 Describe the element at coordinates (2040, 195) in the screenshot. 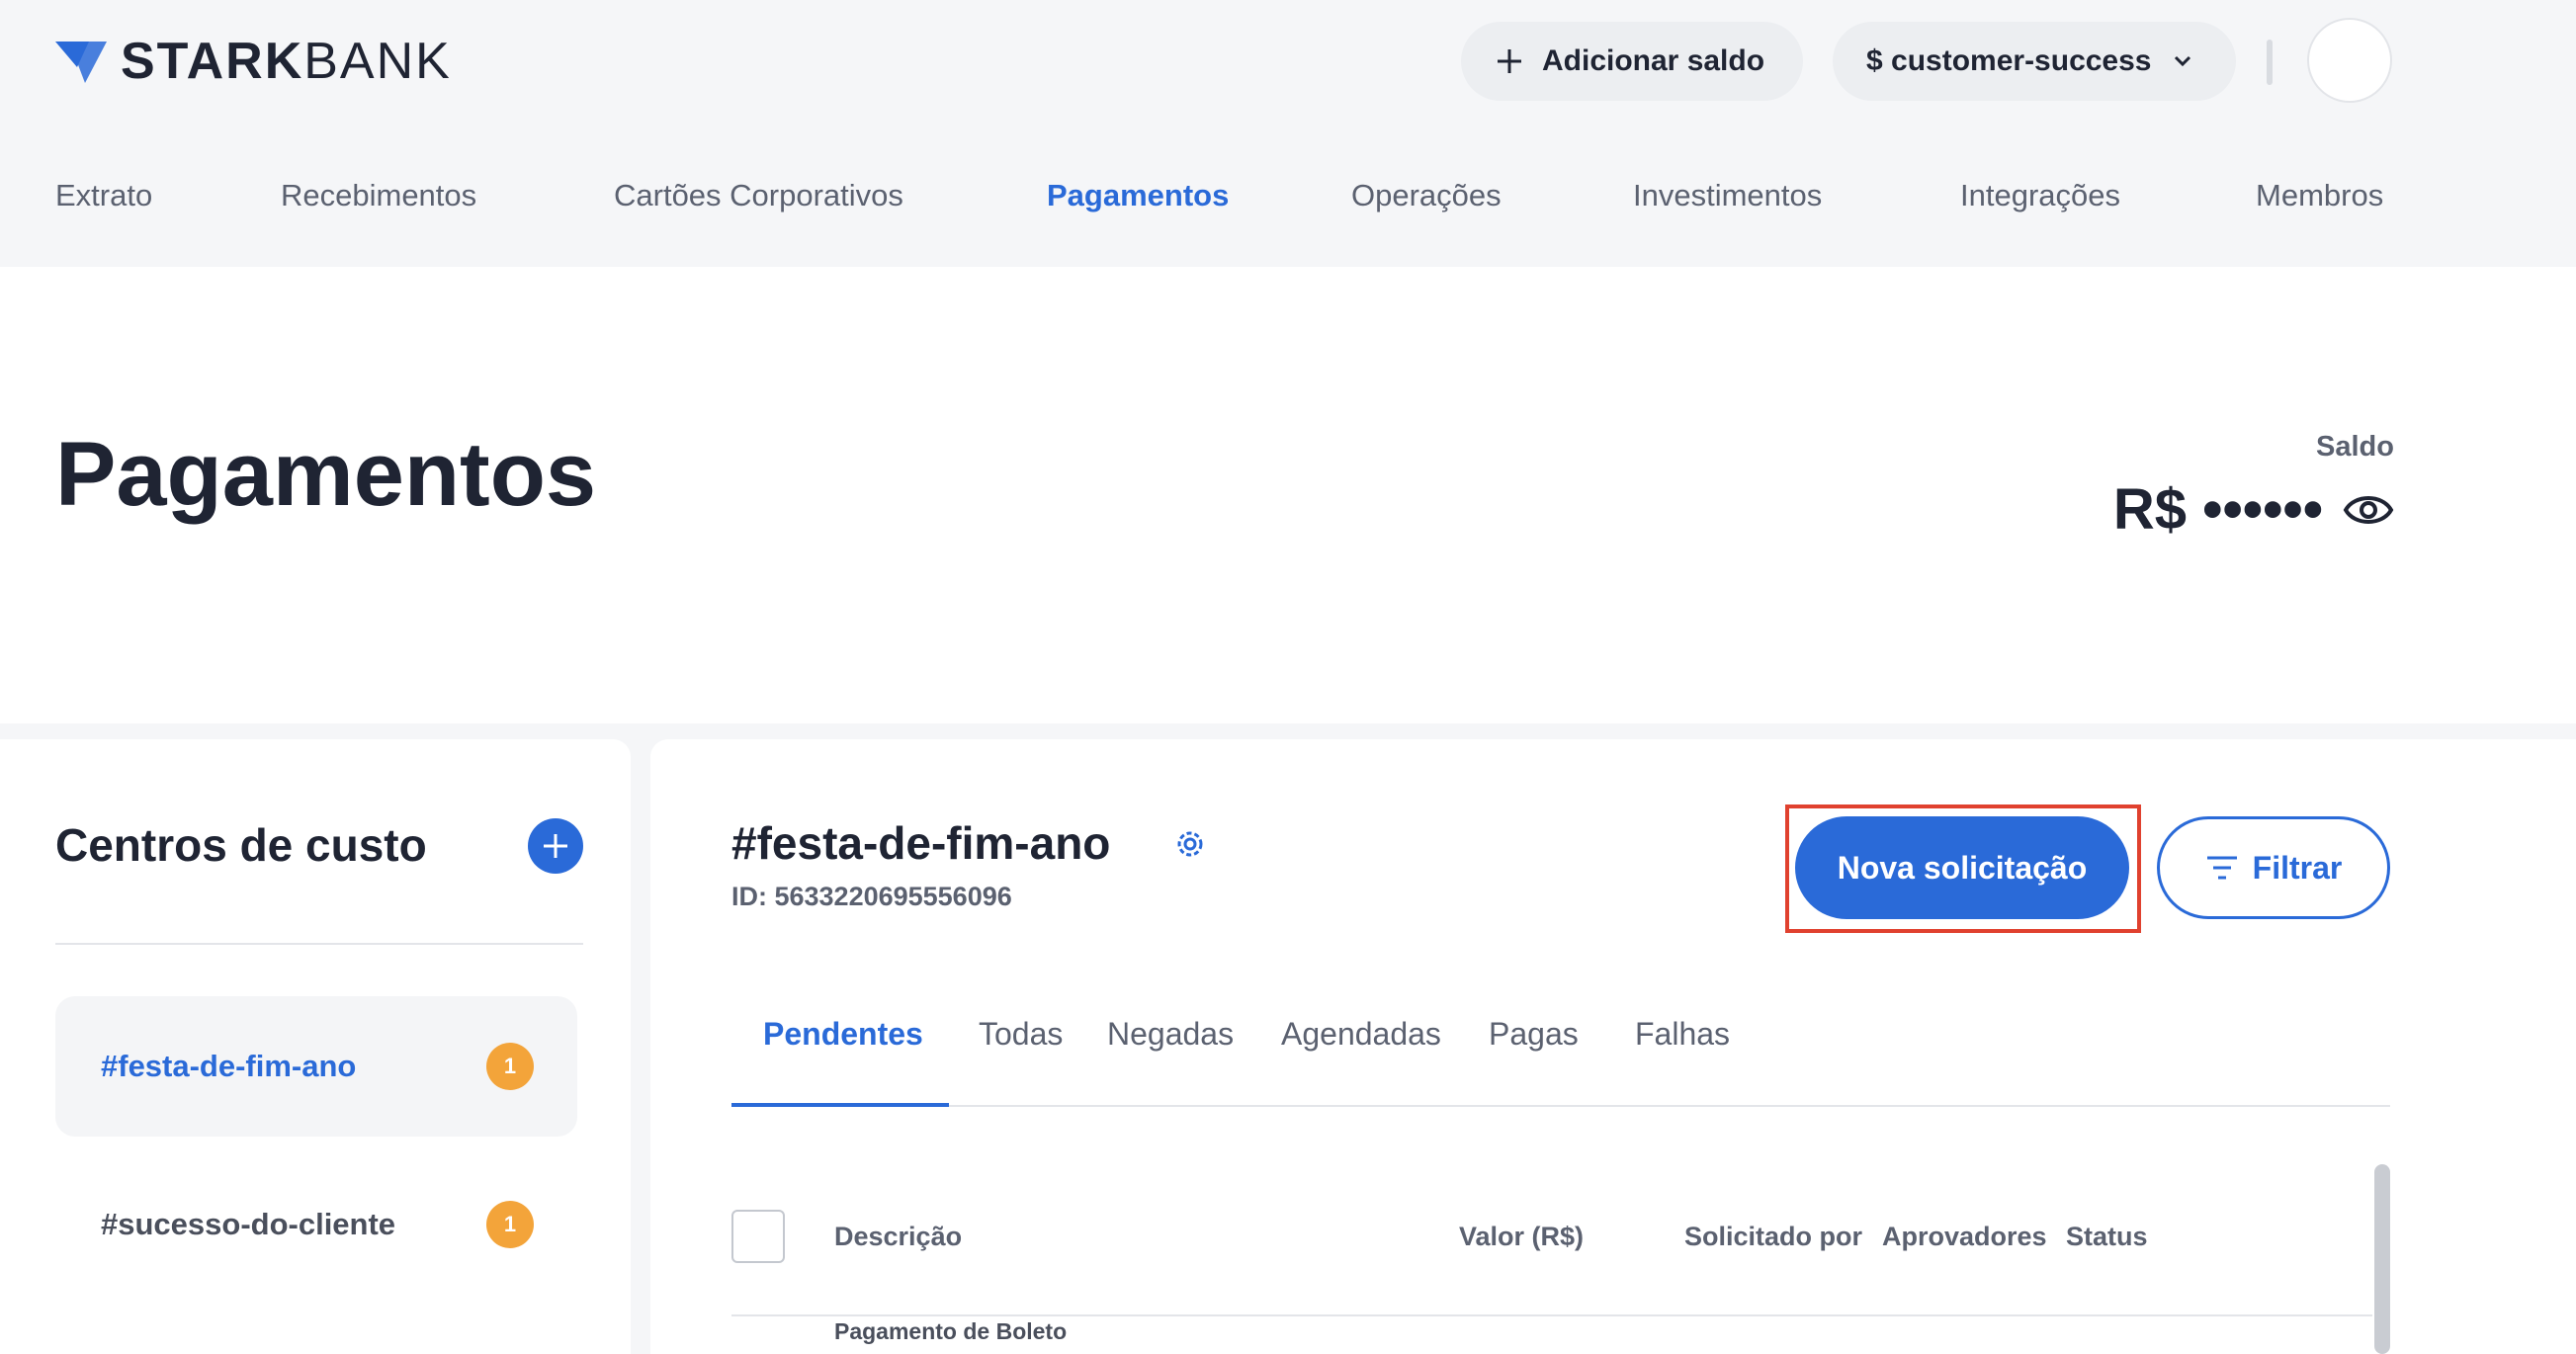

I see `nav-item-integracoes: Integrações` at that location.